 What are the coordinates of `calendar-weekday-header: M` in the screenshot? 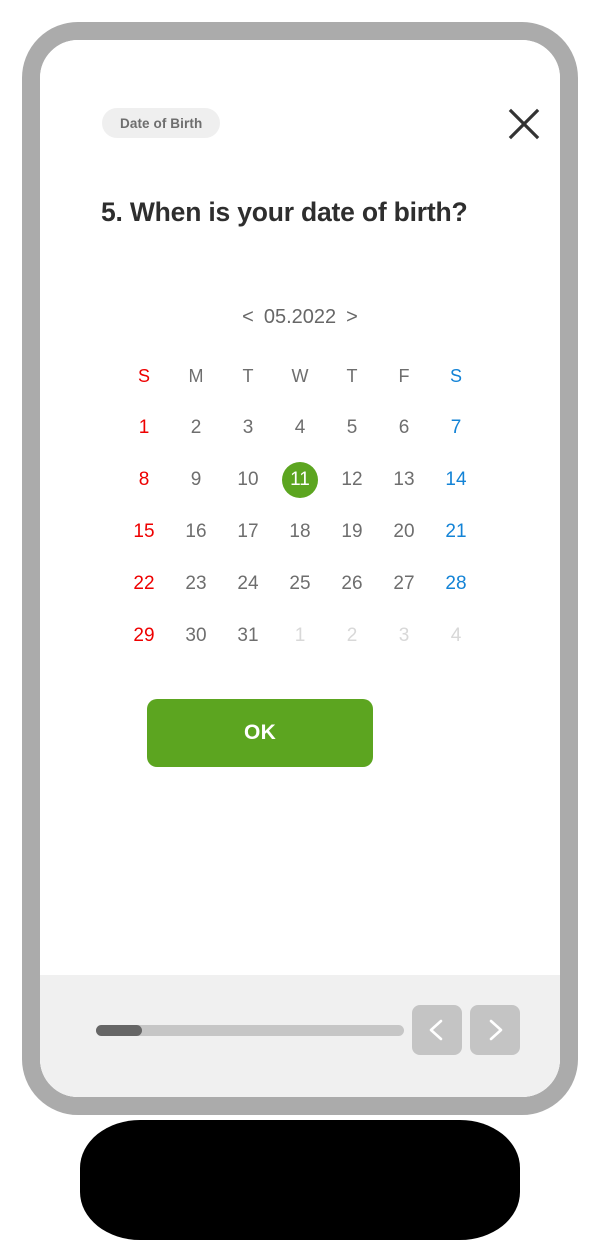 It's located at (196, 375).